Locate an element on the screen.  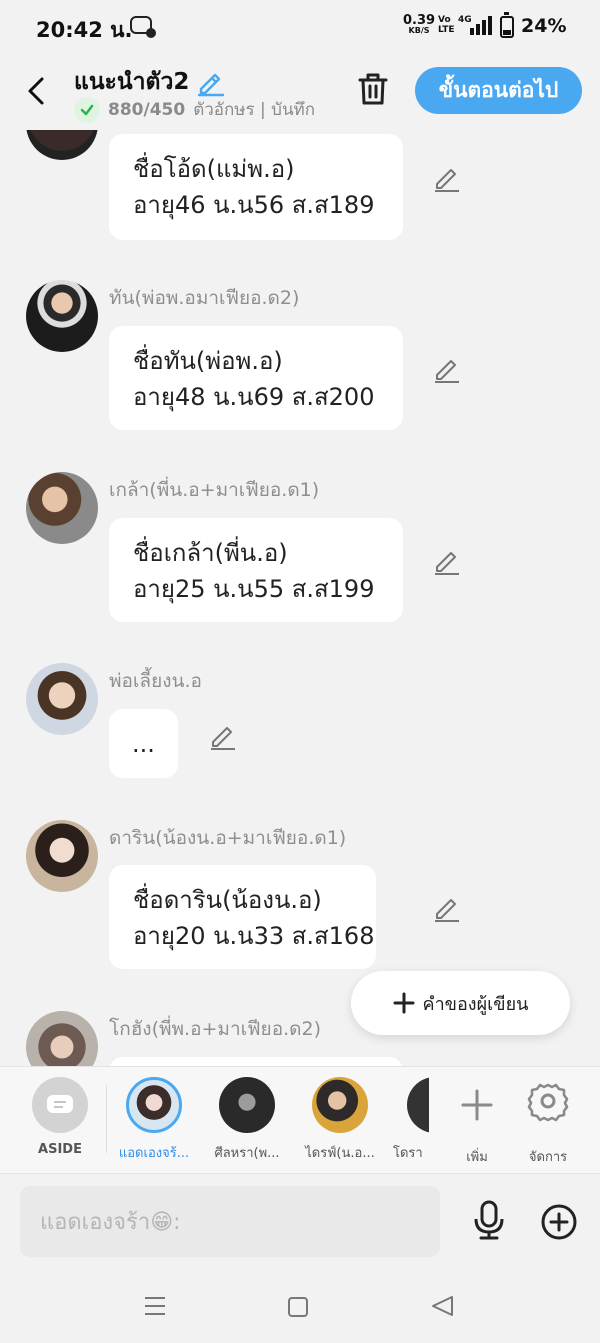
nav-back-icon is located at coordinates (442, 1306).